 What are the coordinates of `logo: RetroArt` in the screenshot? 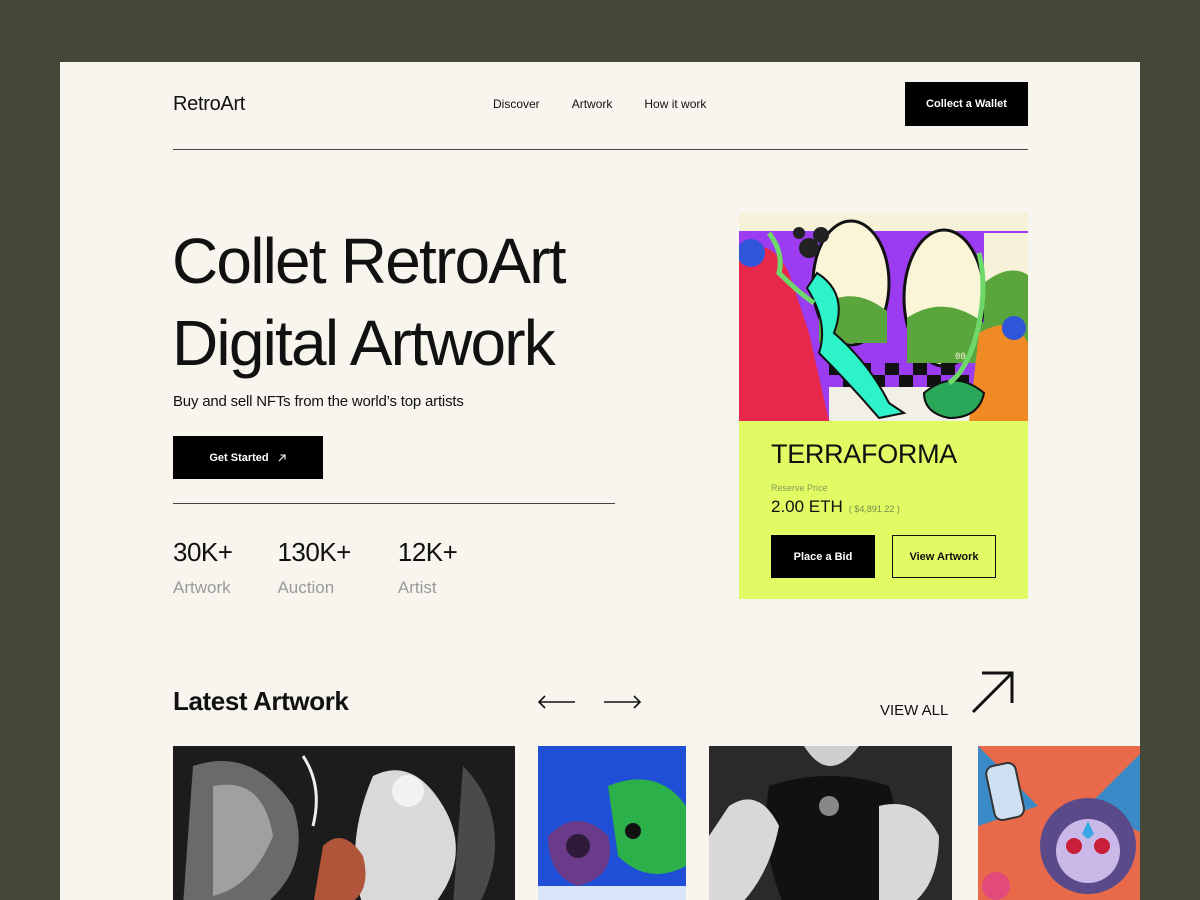 It's located at (209, 104).